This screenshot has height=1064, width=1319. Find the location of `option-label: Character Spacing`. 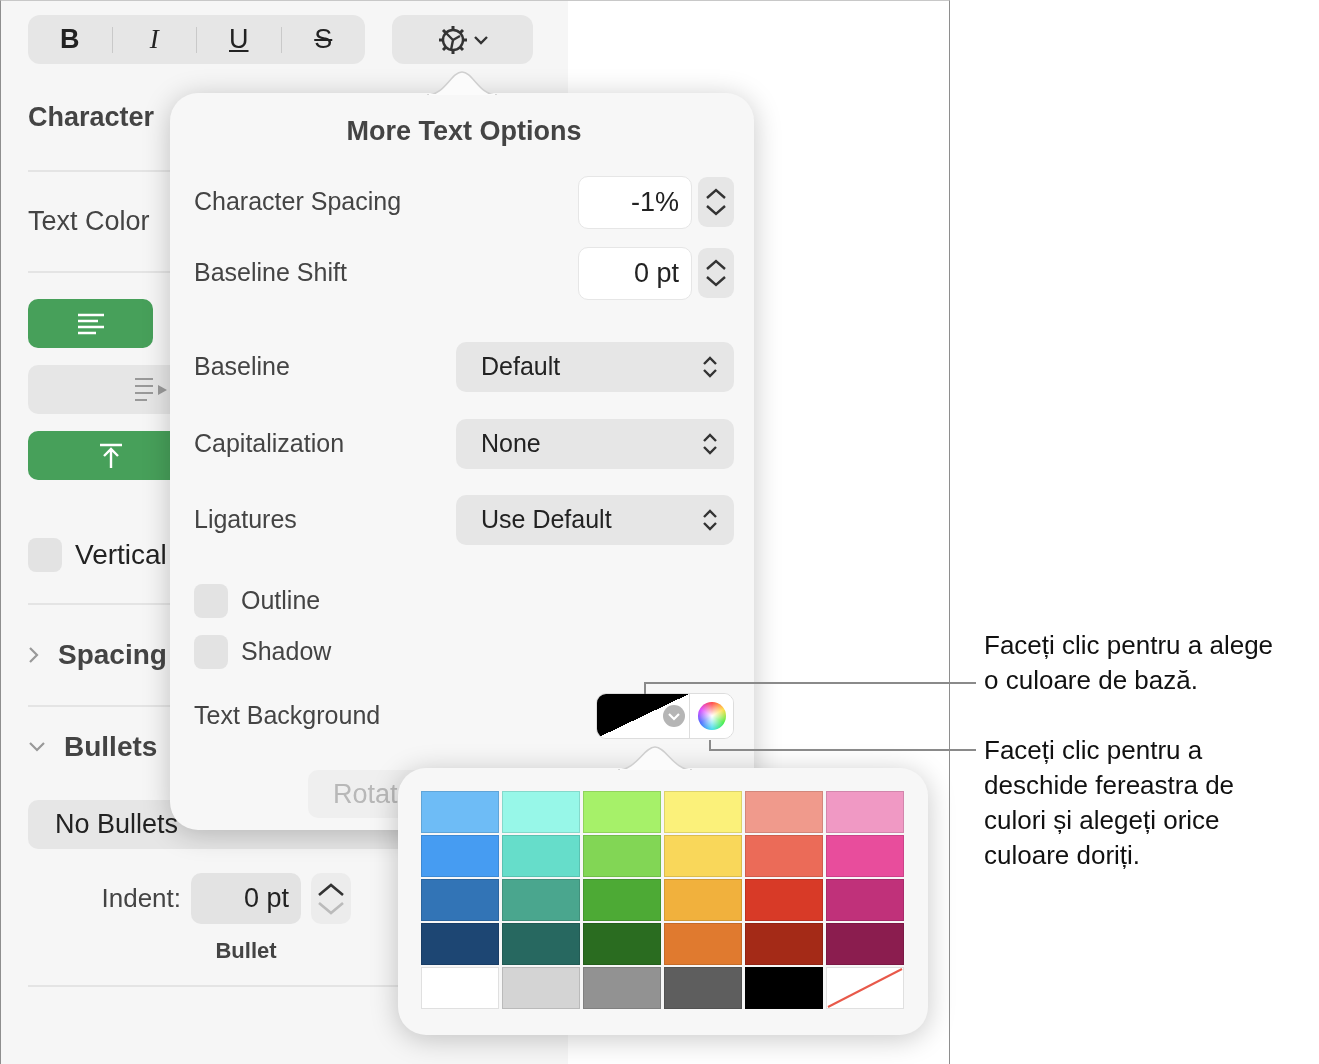

option-label: Character Spacing is located at coordinates (298, 202).